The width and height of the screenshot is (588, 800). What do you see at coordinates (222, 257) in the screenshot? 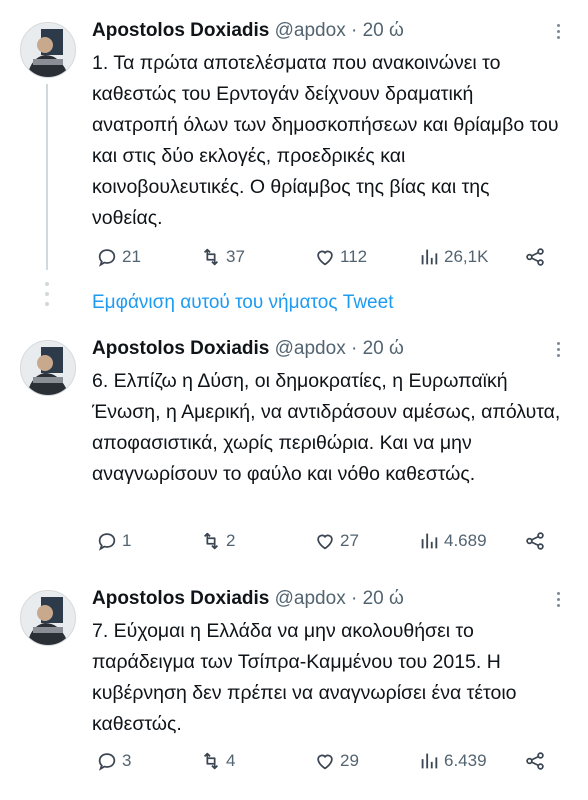
I see `retweet-button: 37` at bounding box center [222, 257].